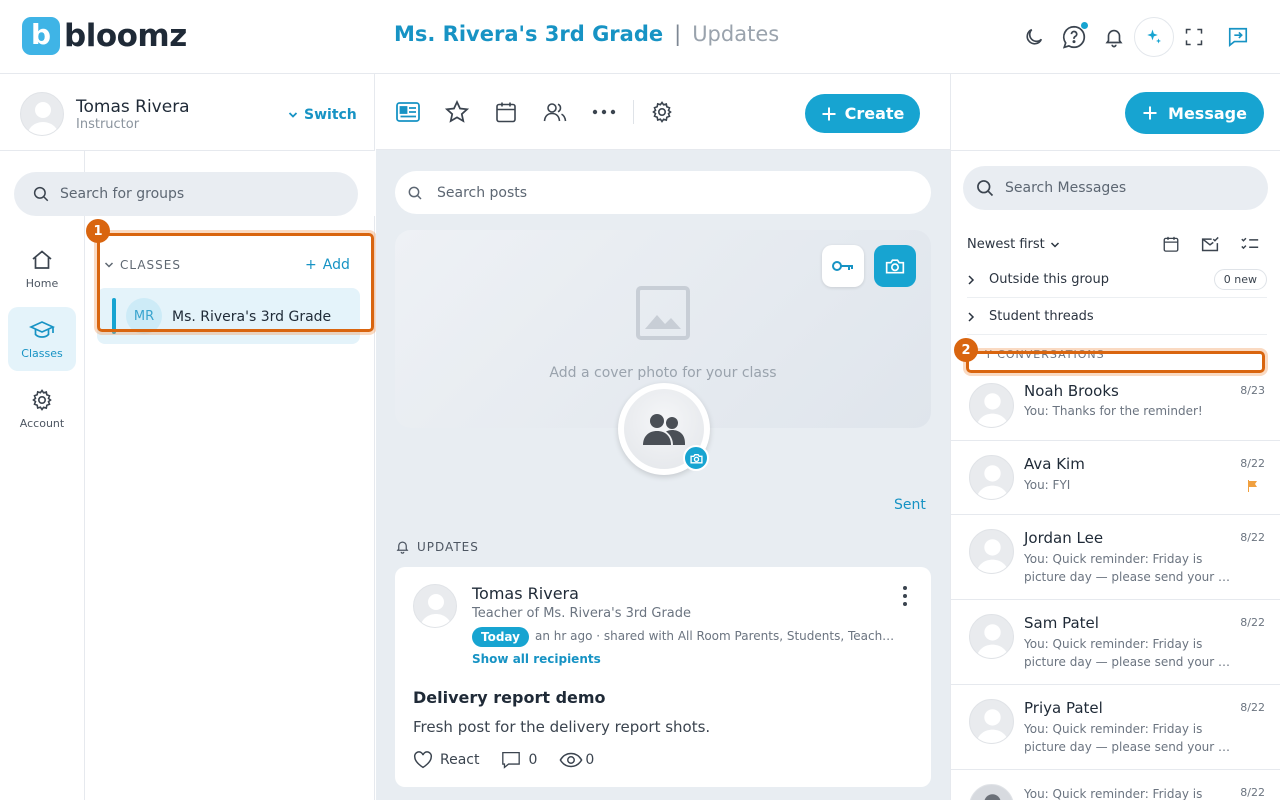 This screenshot has width=1280, height=800. I want to click on chevron-right-icon, so click(971, 279).